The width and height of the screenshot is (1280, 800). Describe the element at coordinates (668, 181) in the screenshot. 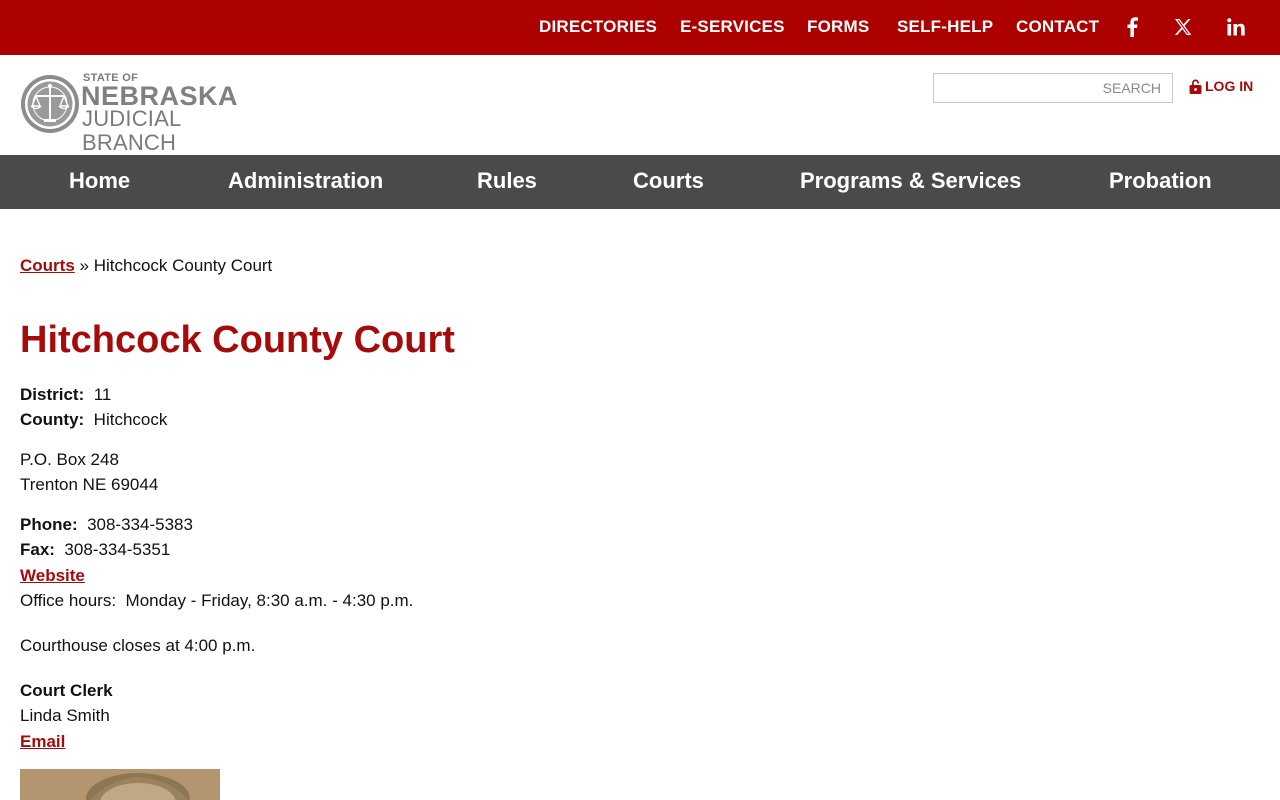

I see `main-nav-courts: Courts` at that location.